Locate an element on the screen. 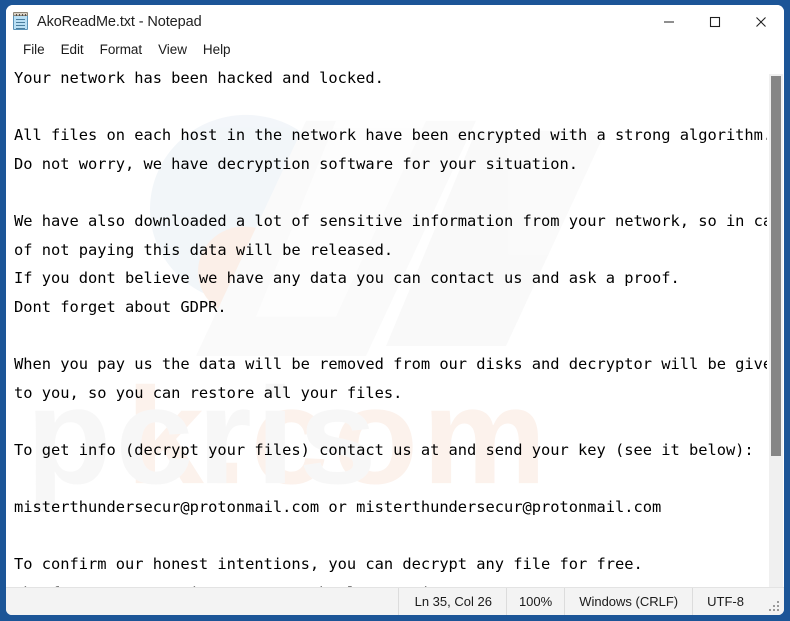 Image resolution: width=790 pixels, height=621 pixels. close-icon is located at coordinates (761, 22).